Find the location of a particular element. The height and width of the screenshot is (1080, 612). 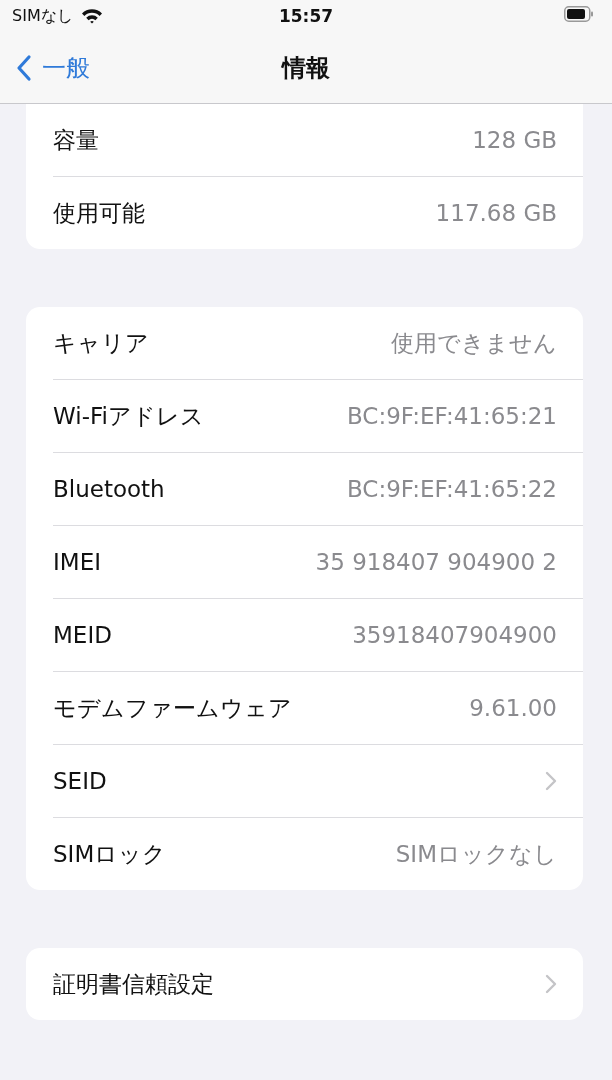

row-label: SEID is located at coordinates (80, 781).